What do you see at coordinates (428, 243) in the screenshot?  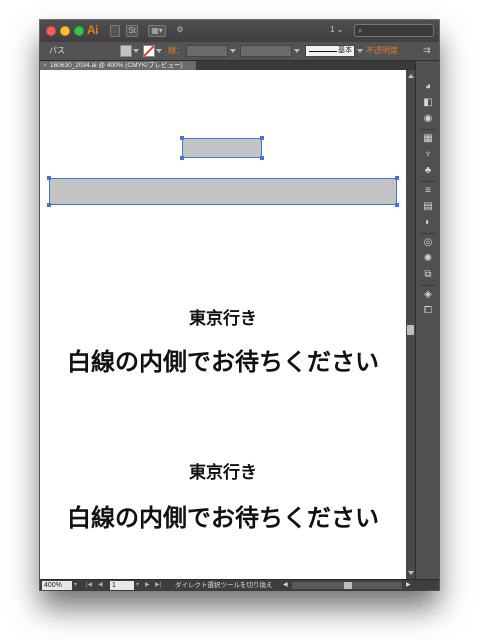 I see `appearance-icon: ◎` at bounding box center [428, 243].